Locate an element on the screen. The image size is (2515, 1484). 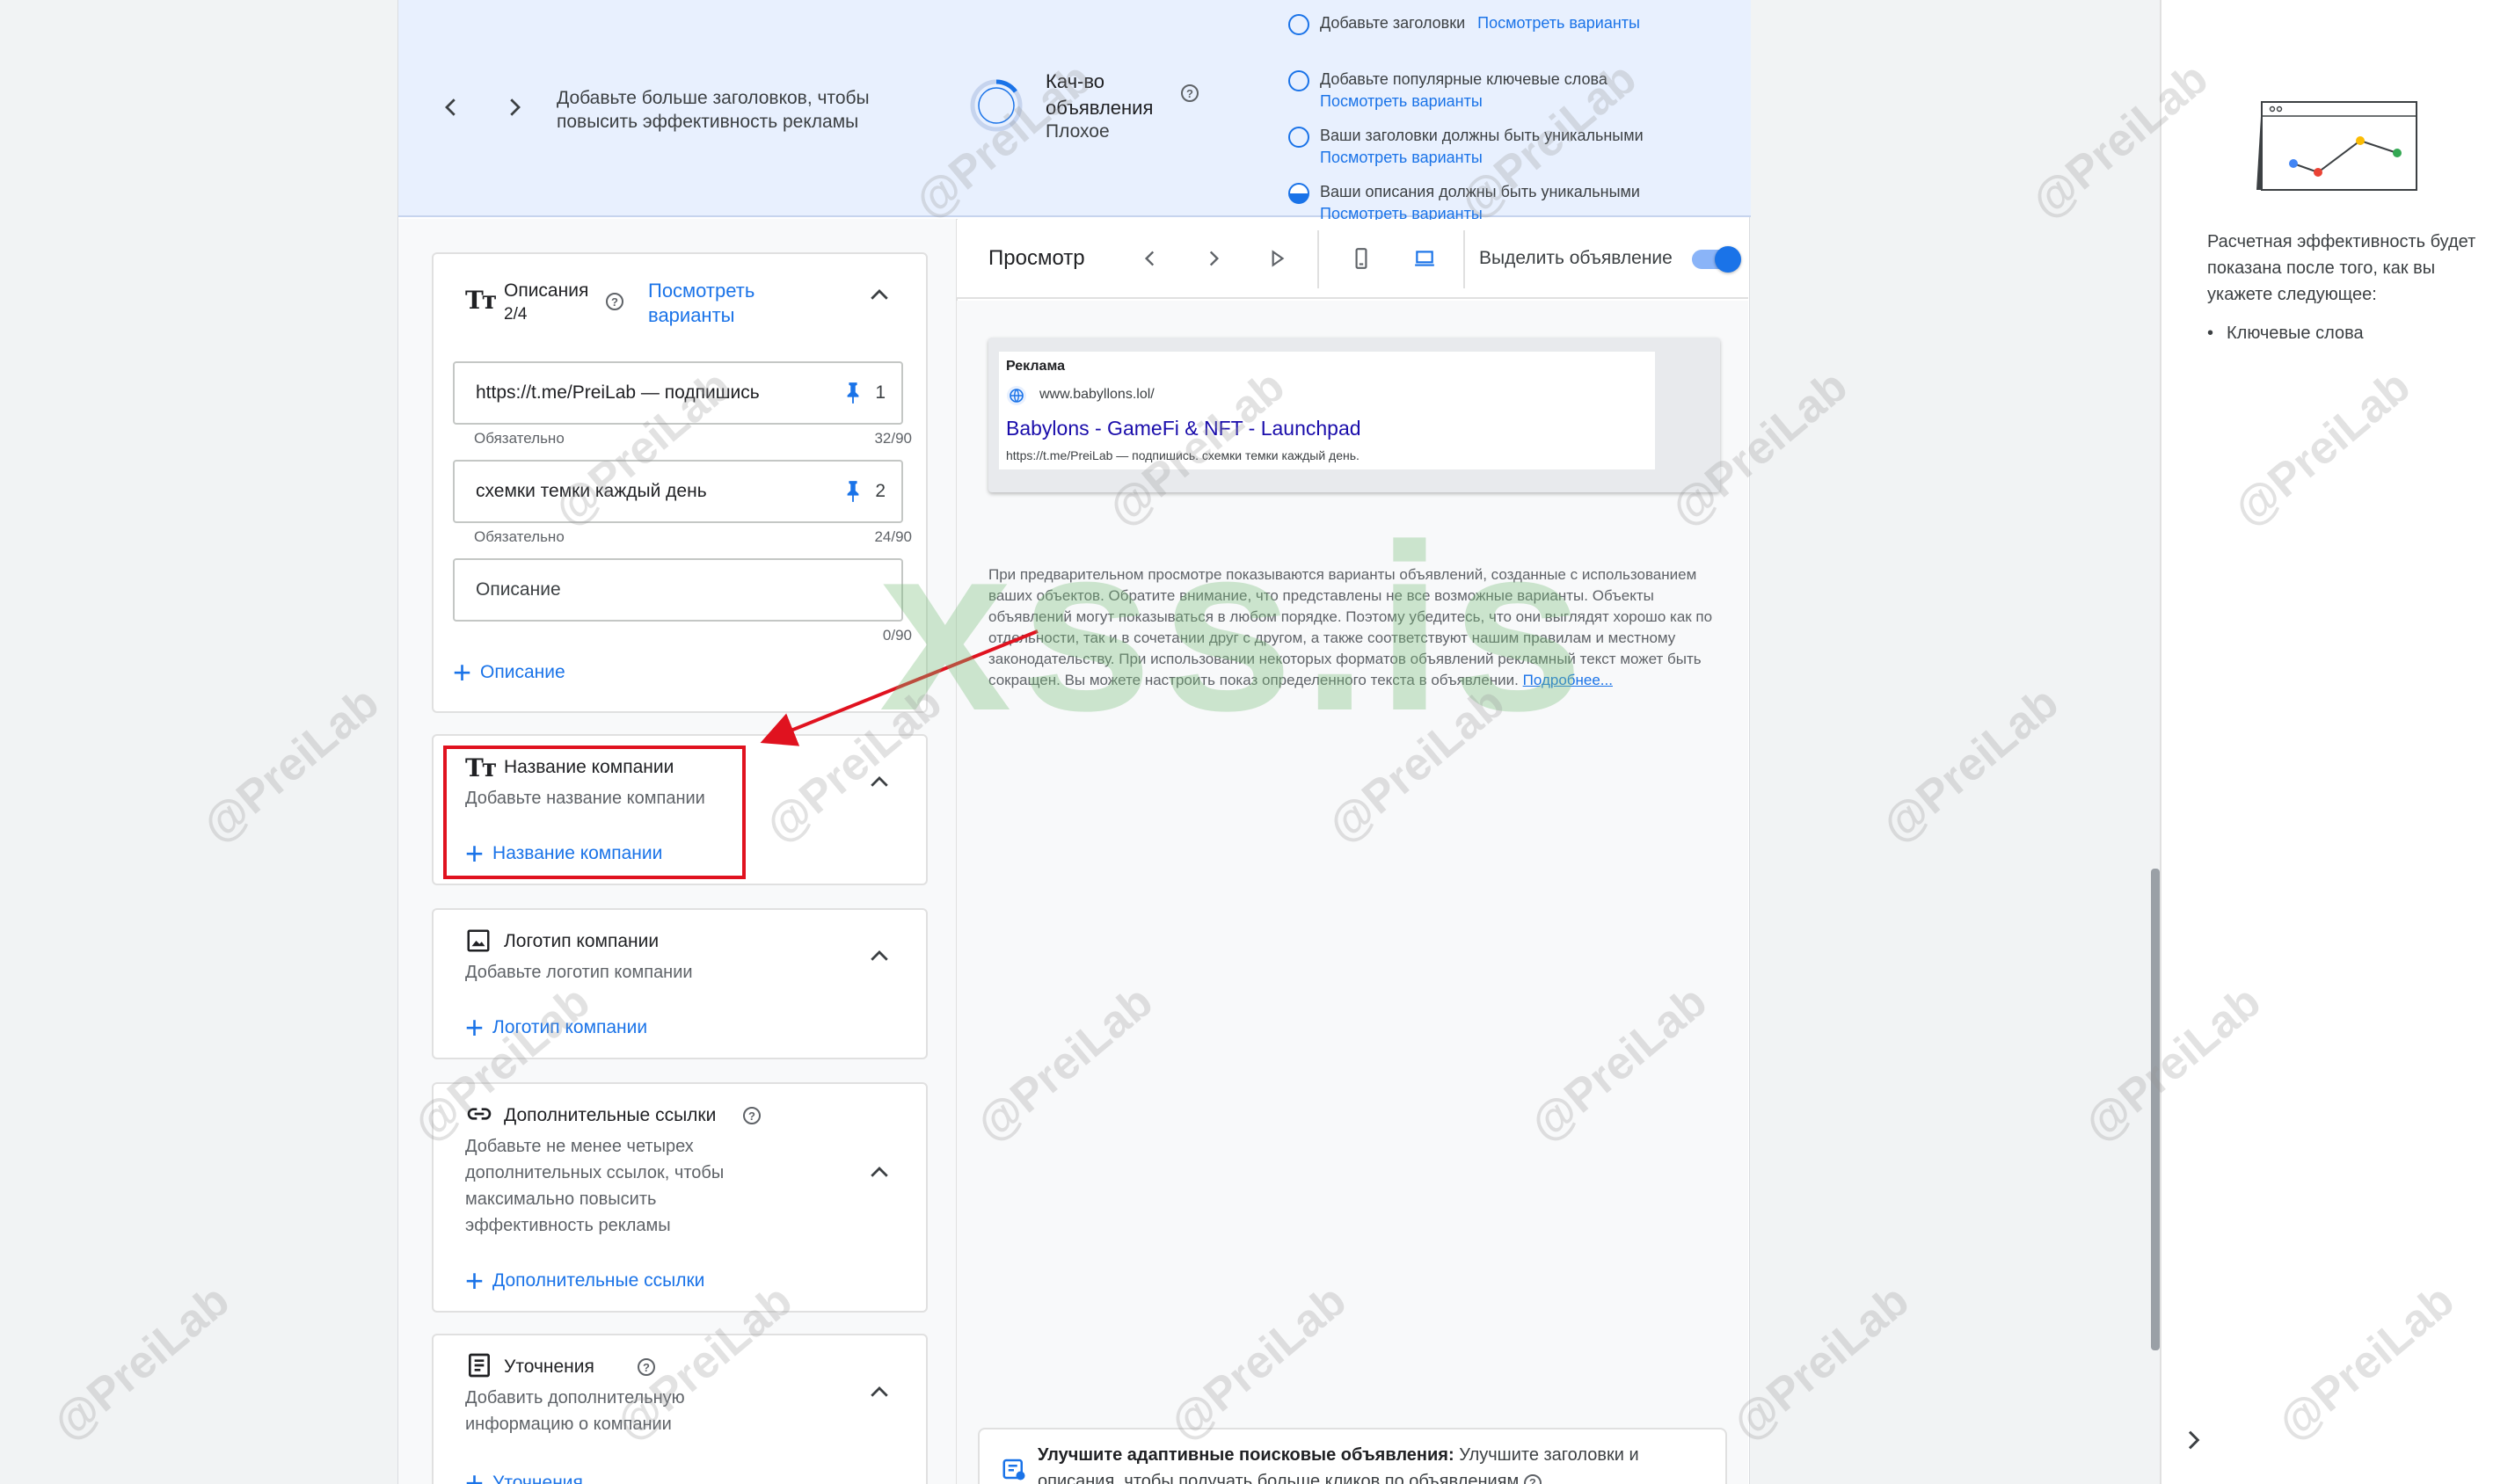
char-counter: 24/90 is located at coordinates (893, 536).